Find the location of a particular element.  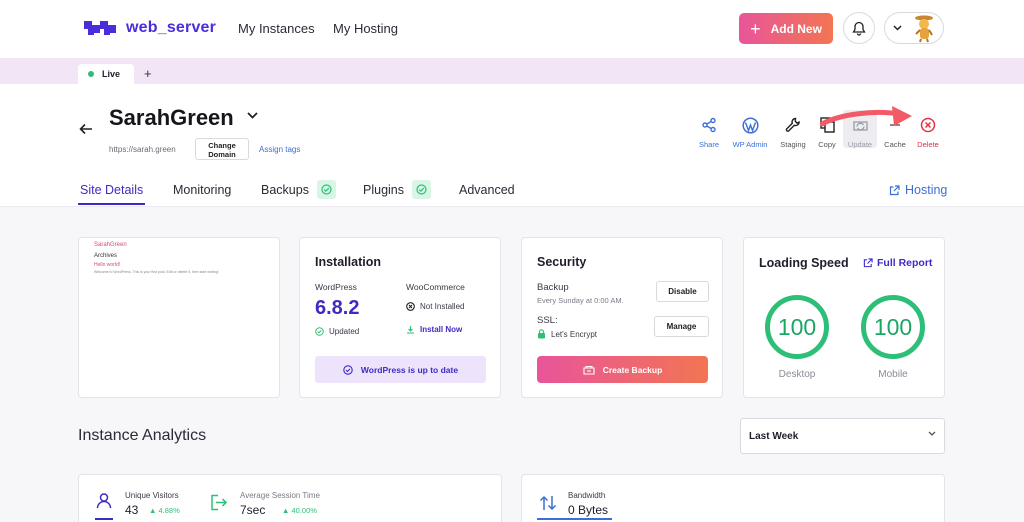

tab-advanced-label: Advanced is located at coordinates (487, 190).